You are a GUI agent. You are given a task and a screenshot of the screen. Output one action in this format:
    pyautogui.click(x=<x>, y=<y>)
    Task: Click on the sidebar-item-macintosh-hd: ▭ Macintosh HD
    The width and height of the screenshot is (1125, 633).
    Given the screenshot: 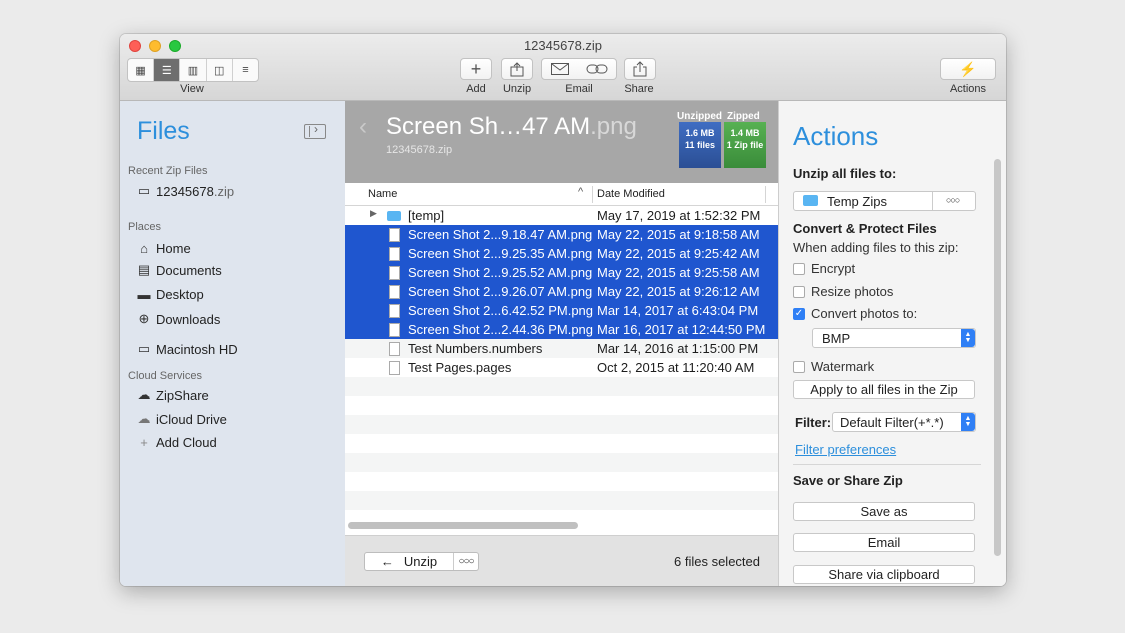 What is the action you would take?
    pyautogui.click(x=187, y=349)
    